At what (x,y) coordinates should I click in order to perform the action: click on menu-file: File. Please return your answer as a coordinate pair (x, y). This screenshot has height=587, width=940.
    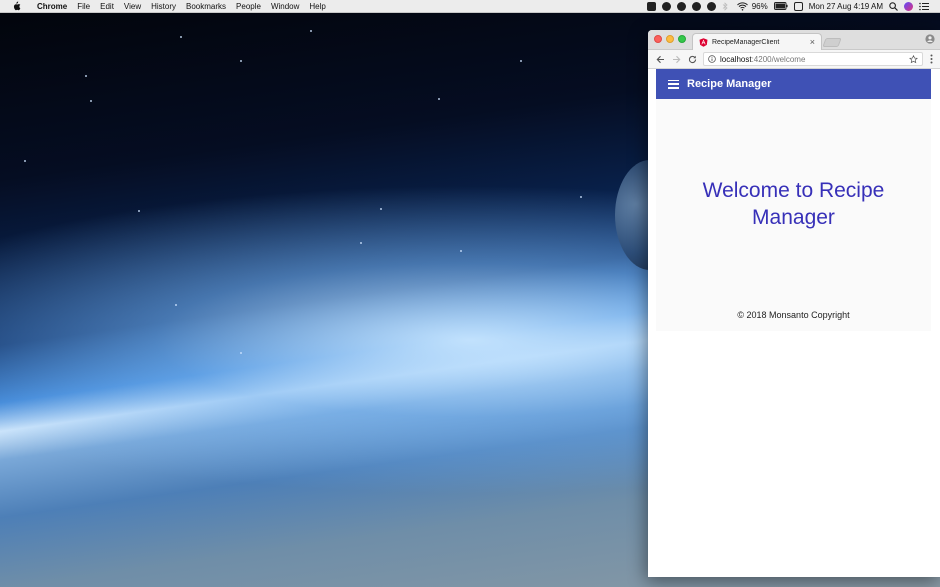
    Looking at the image, I should click on (83, 6).